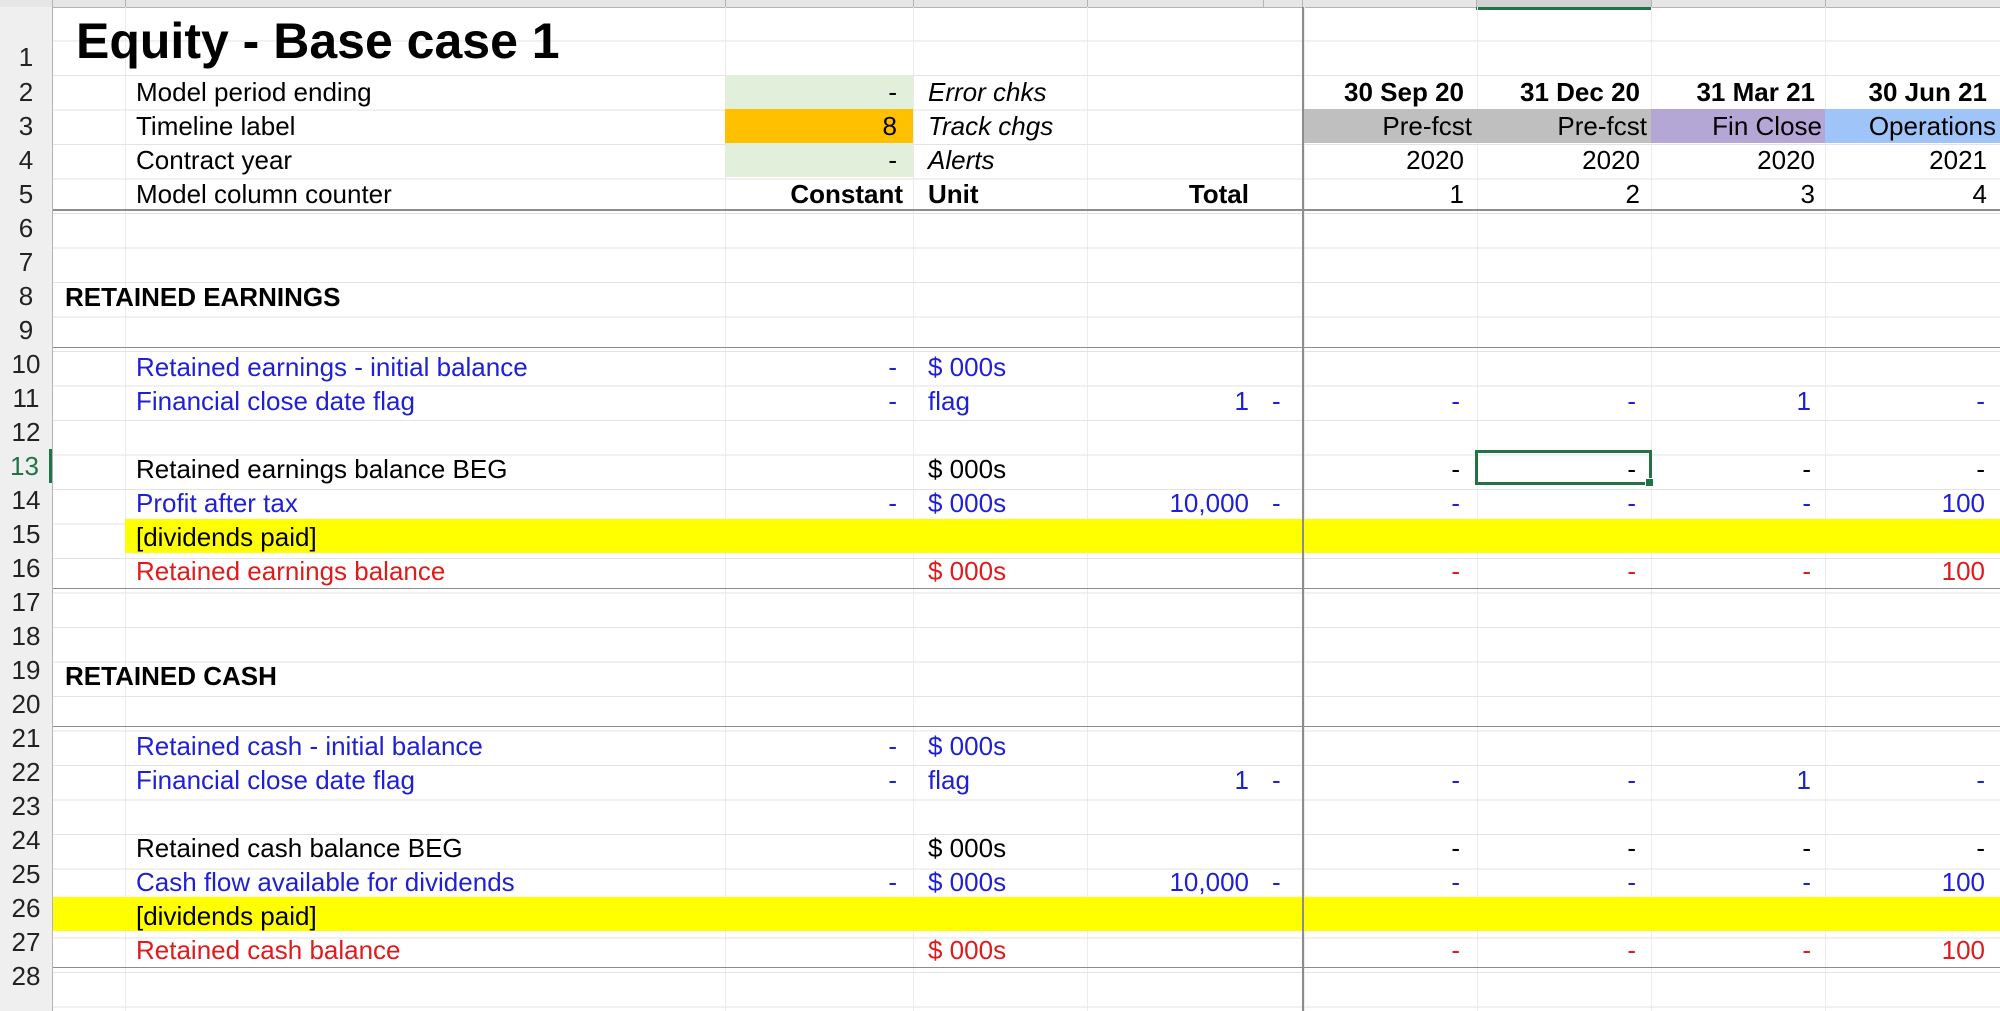 The image size is (2000, 1011). What do you see at coordinates (26, 840) in the screenshot?
I see `row-number: 24` at bounding box center [26, 840].